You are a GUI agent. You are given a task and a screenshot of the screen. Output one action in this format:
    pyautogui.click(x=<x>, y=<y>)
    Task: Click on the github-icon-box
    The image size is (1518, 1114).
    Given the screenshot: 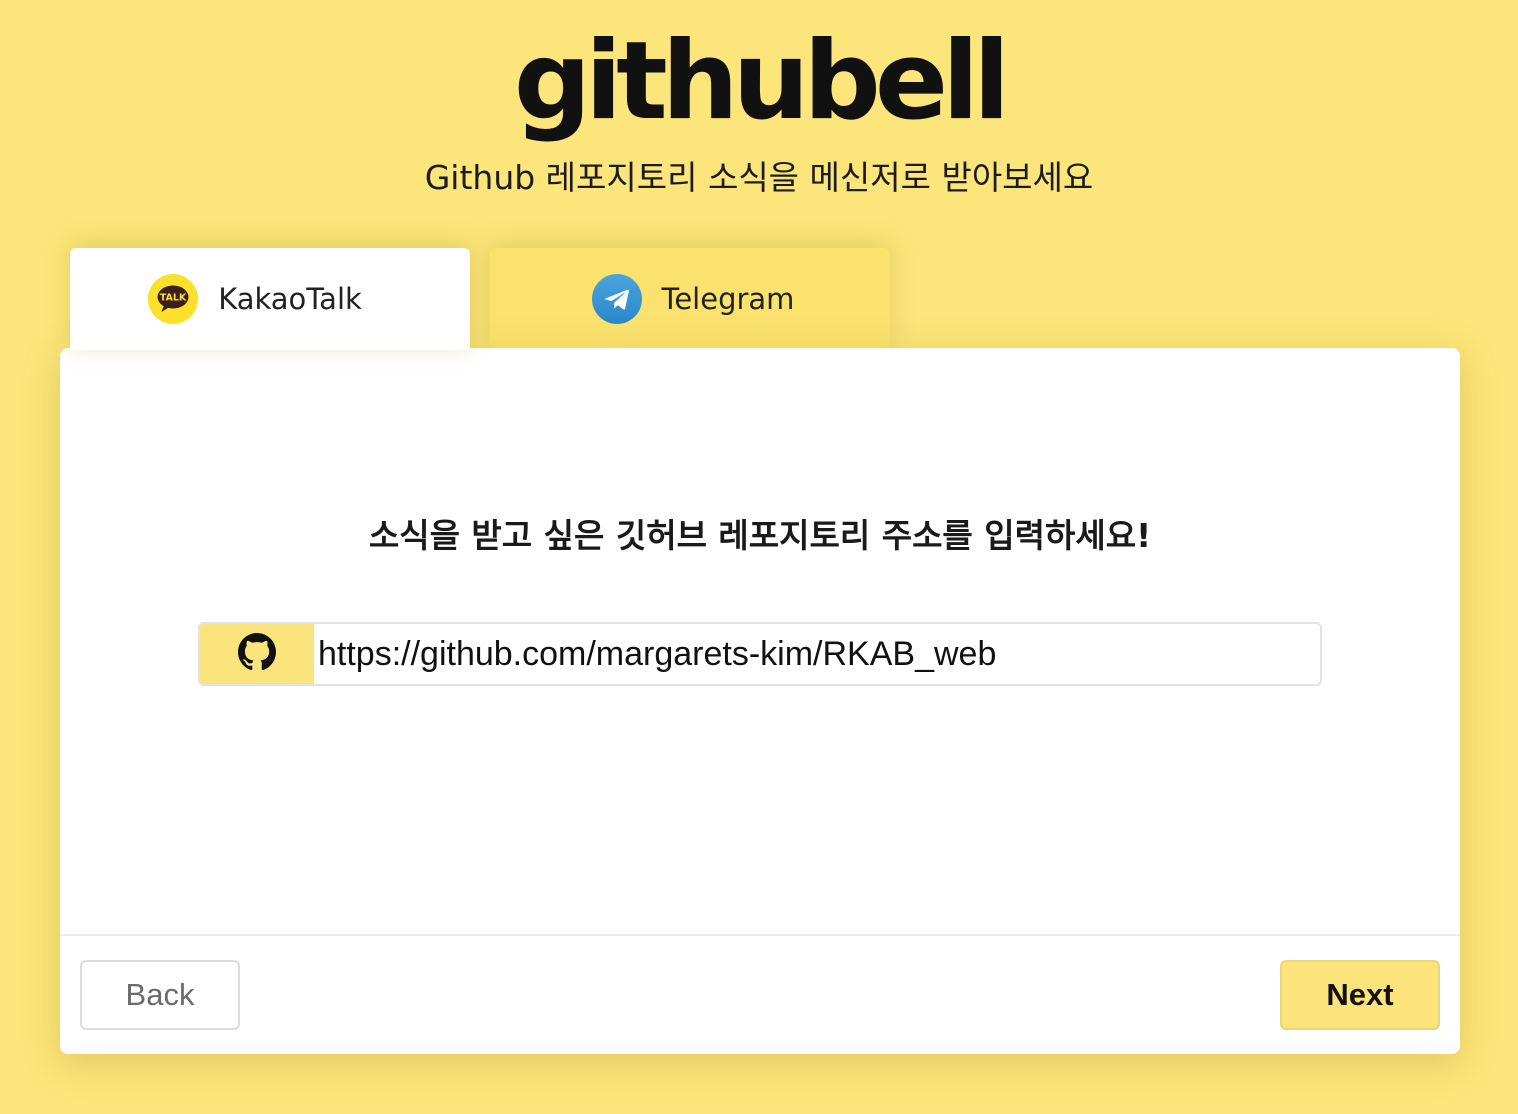 What is the action you would take?
    pyautogui.click(x=257, y=654)
    